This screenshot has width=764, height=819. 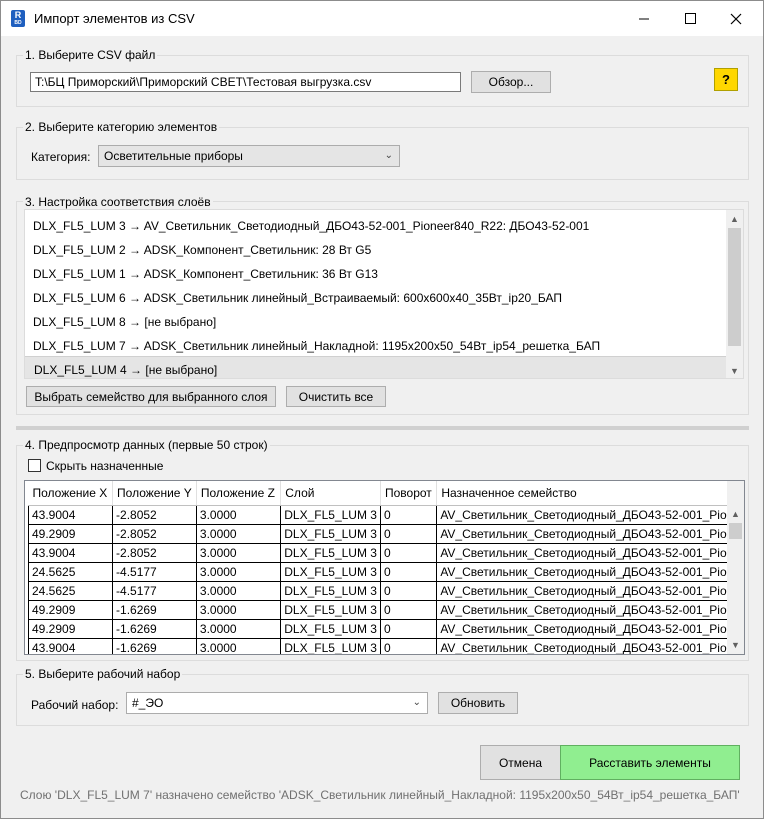 I want to click on maximize-button, so click(x=690, y=18).